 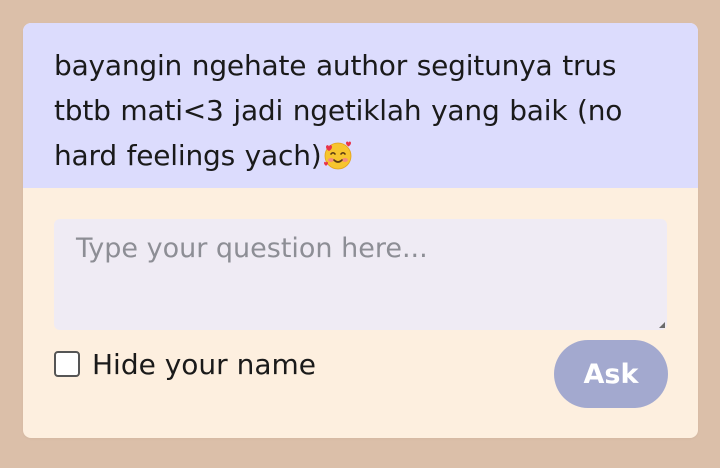 What do you see at coordinates (204, 364) in the screenshot?
I see `hide-name-label: Hide your name` at bounding box center [204, 364].